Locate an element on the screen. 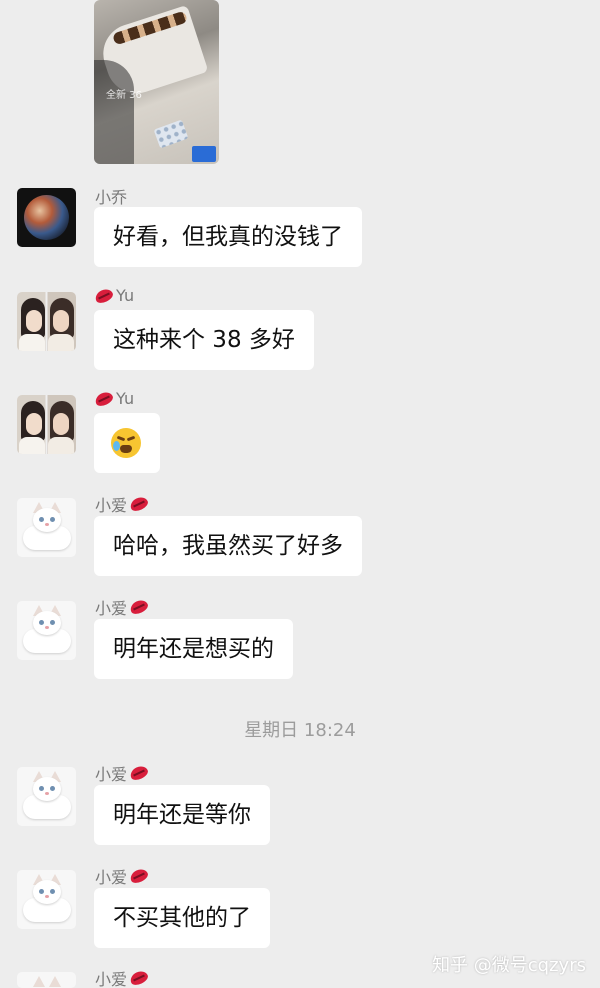 The height and width of the screenshot is (988, 600). chat-timestamp: 星期日 18:24 is located at coordinates (300, 730).